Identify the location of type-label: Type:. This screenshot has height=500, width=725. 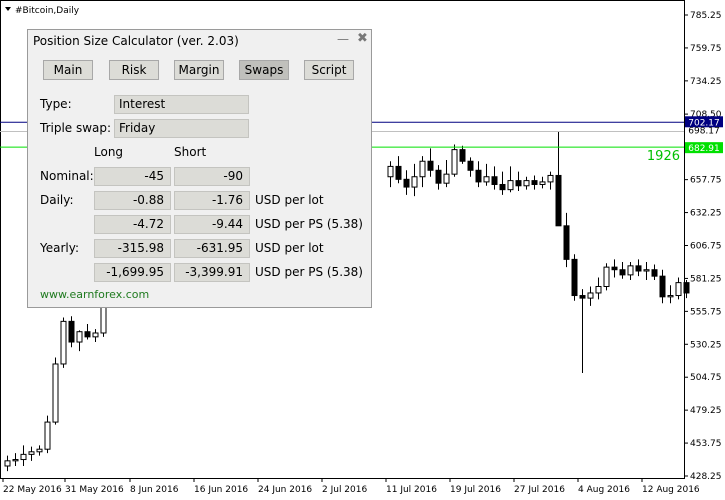
(56, 104).